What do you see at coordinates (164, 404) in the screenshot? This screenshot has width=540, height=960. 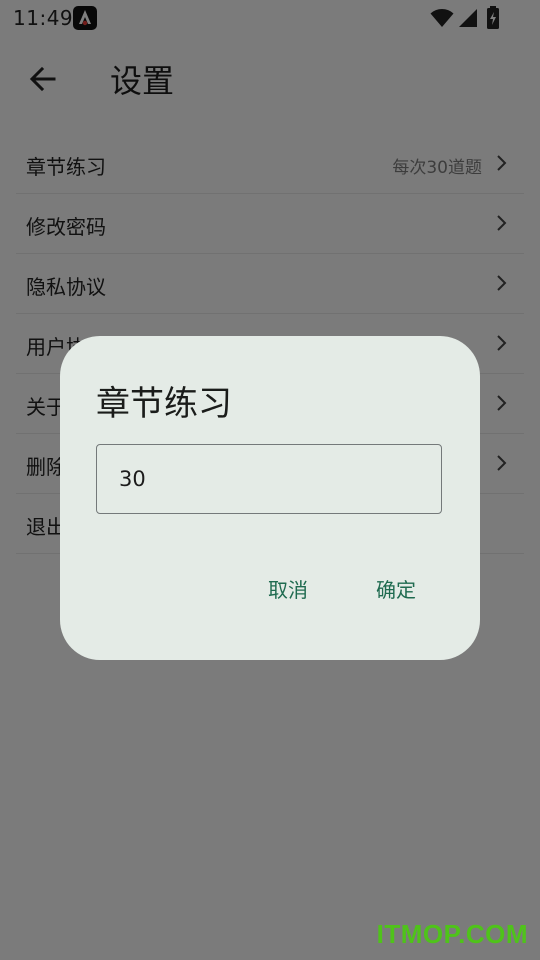 I see `dialog-title: 章节练习` at bounding box center [164, 404].